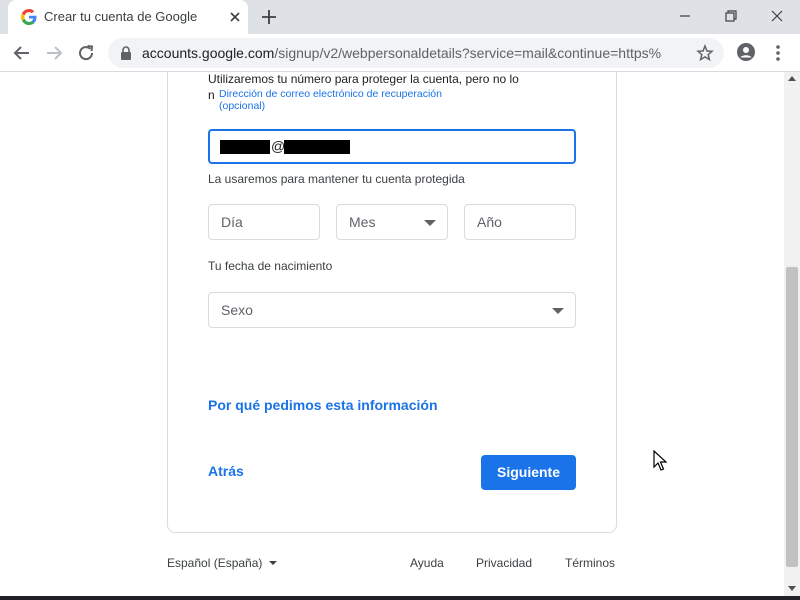  I want to click on help-link: Ayuda, so click(427, 563).